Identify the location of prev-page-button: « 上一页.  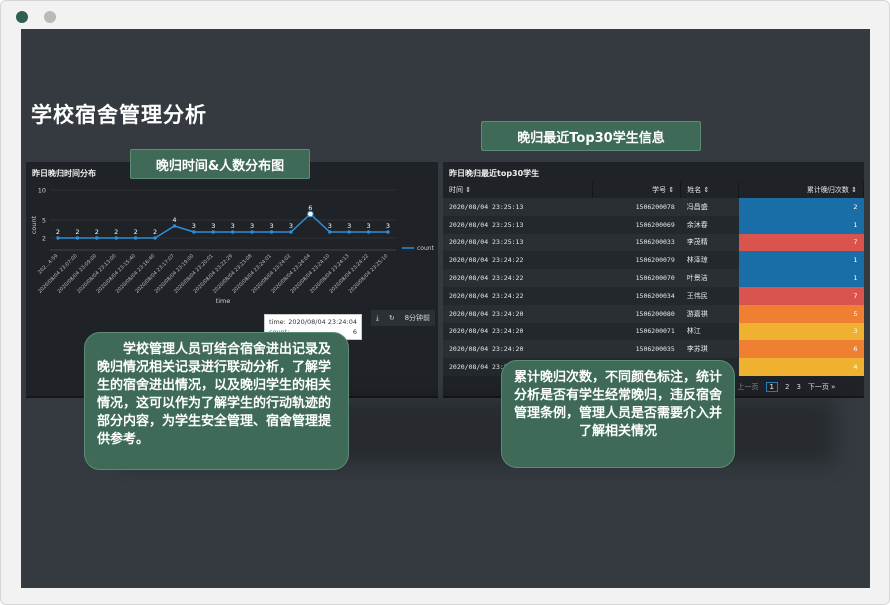
(745, 387).